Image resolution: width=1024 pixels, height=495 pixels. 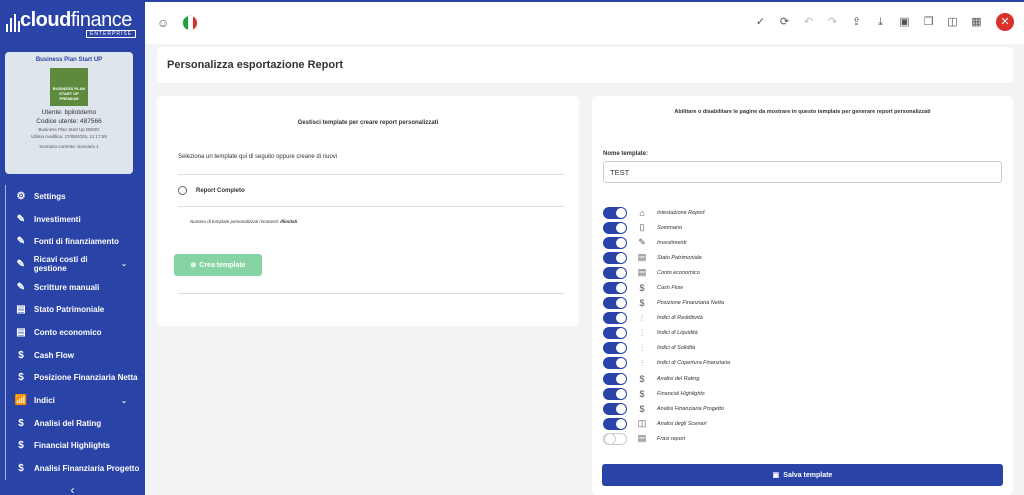 What do you see at coordinates (86, 378) in the screenshot?
I see `sidebar-item-label: Posizione Finanziaria Netta` at bounding box center [86, 378].